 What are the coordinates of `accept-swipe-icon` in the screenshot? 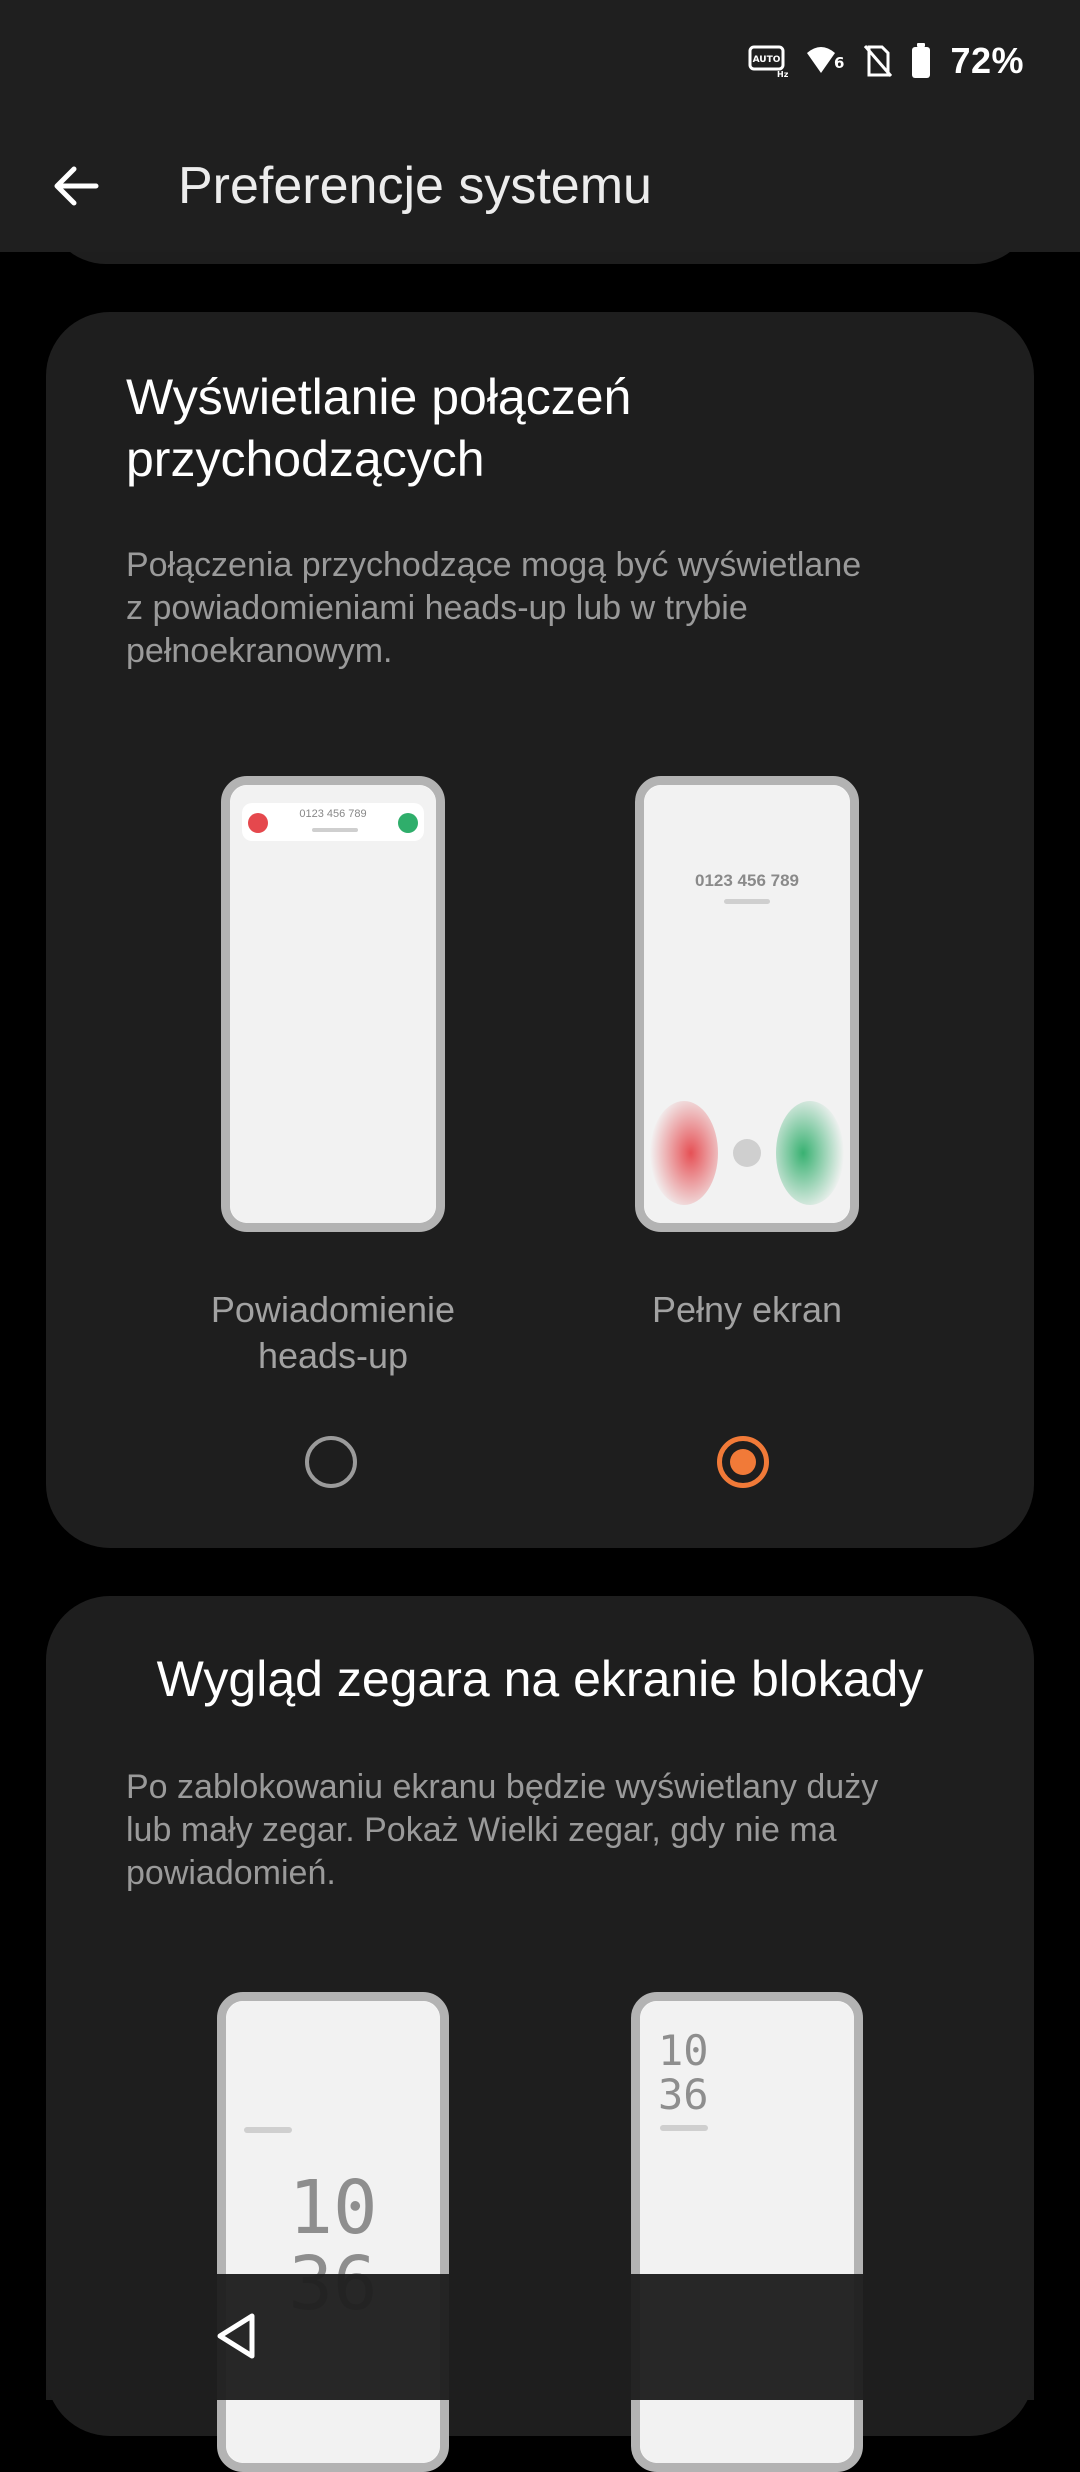 It's located at (810, 1153).